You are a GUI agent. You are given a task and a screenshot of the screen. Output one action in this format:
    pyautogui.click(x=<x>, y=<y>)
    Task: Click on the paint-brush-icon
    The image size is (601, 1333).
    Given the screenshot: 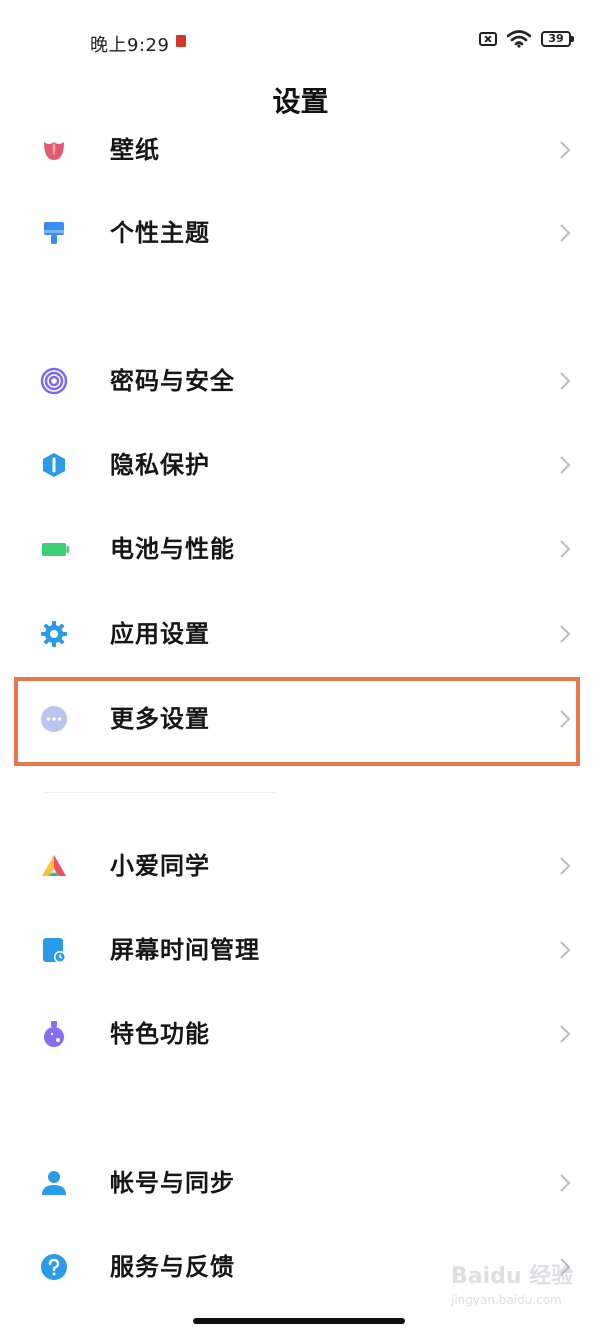 What is the action you would take?
    pyautogui.click(x=54, y=233)
    